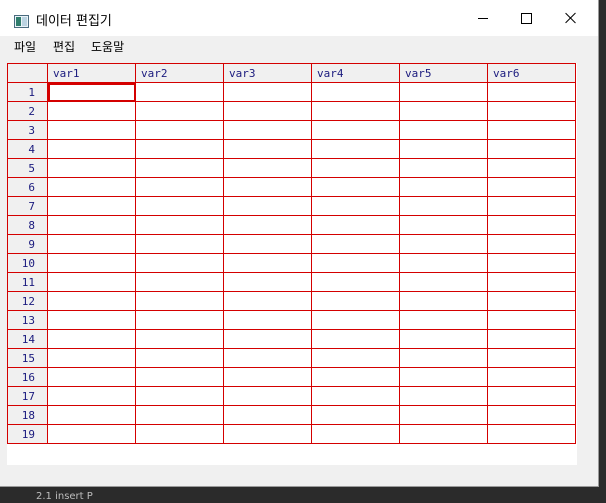 This screenshot has height=503, width=606. I want to click on row-header: 1, so click(27, 92).